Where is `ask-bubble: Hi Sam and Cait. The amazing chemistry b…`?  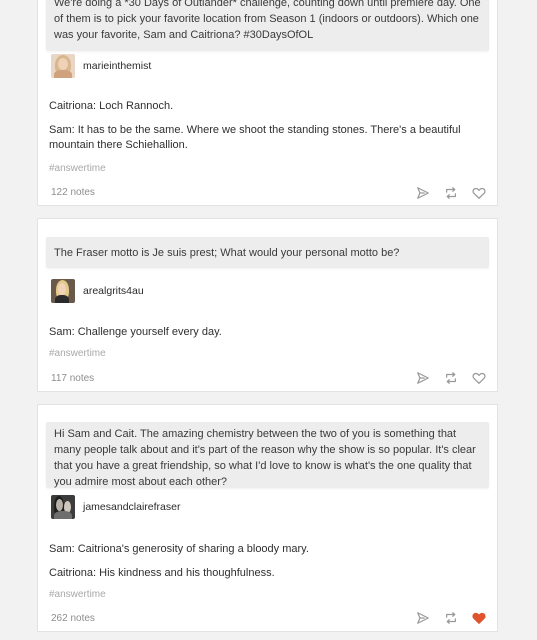 ask-bubble: Hi Sam and Cait. The amazing chemistry b… is located at coordinates (267, 455).